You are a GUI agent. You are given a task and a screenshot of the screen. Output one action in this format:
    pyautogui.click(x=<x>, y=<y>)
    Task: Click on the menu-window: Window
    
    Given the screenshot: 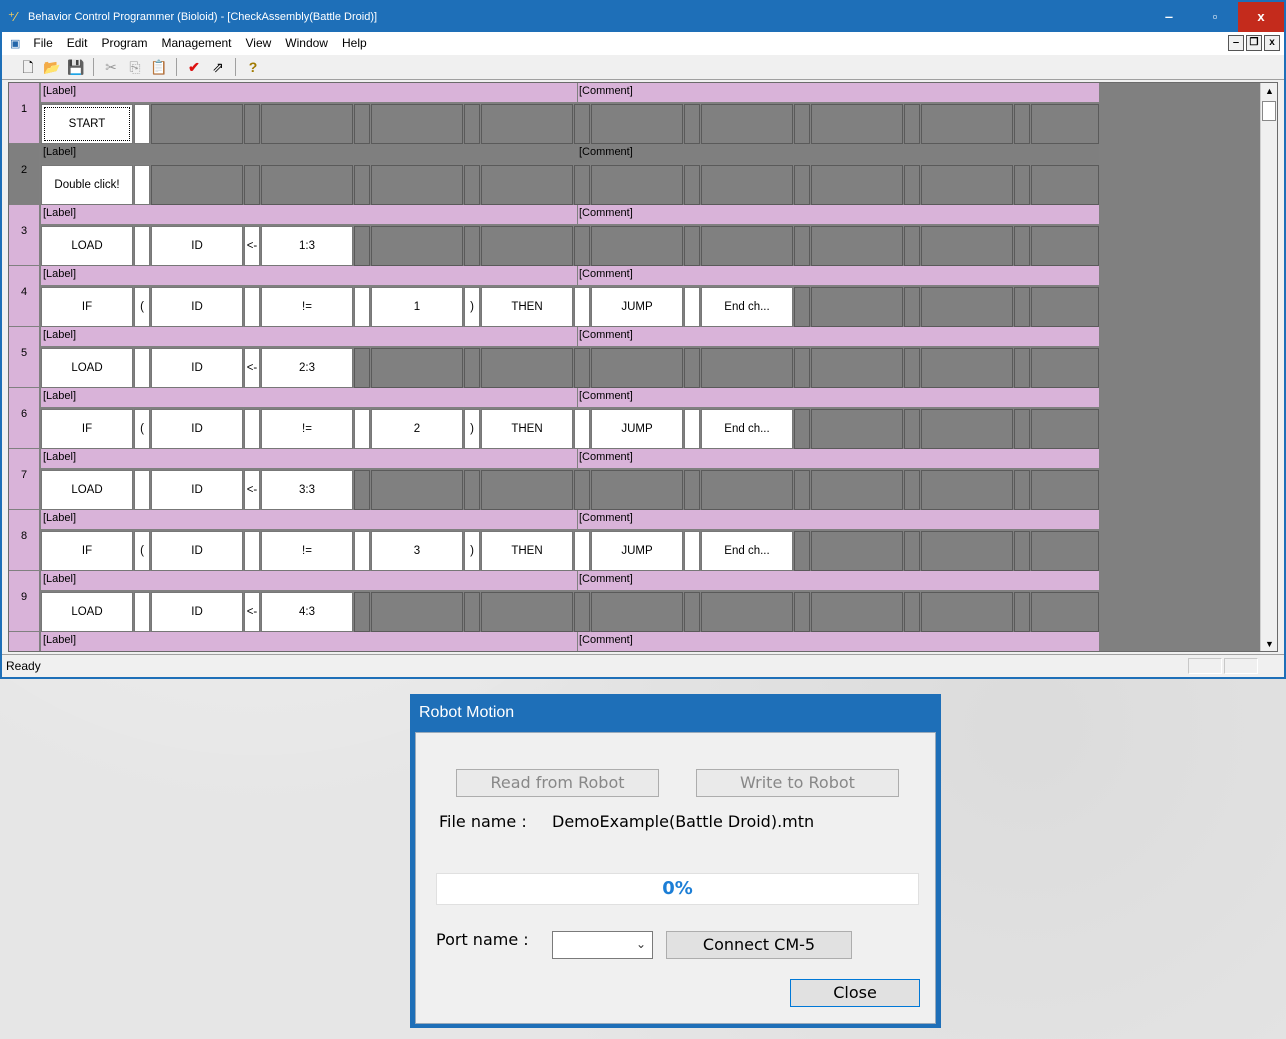 What is the action you would take?
    pyautogui.click(x=306, y=43)
    